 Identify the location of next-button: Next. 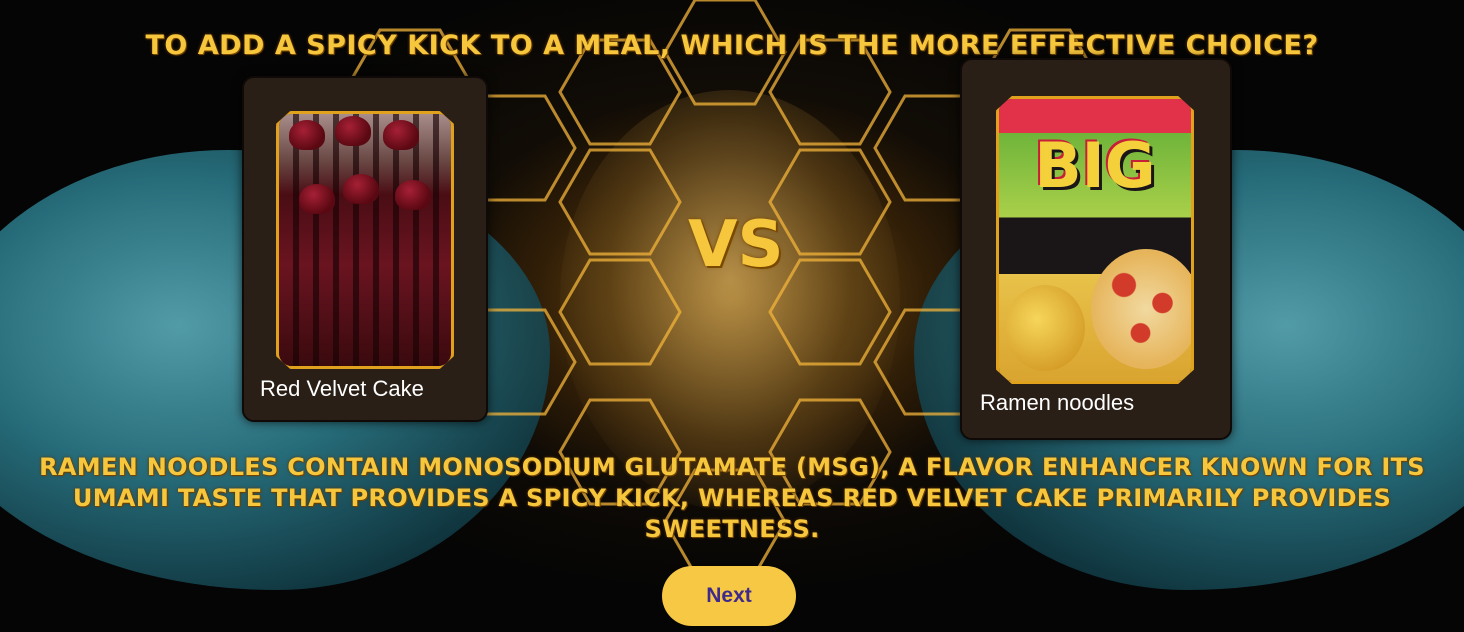
(729, 596).